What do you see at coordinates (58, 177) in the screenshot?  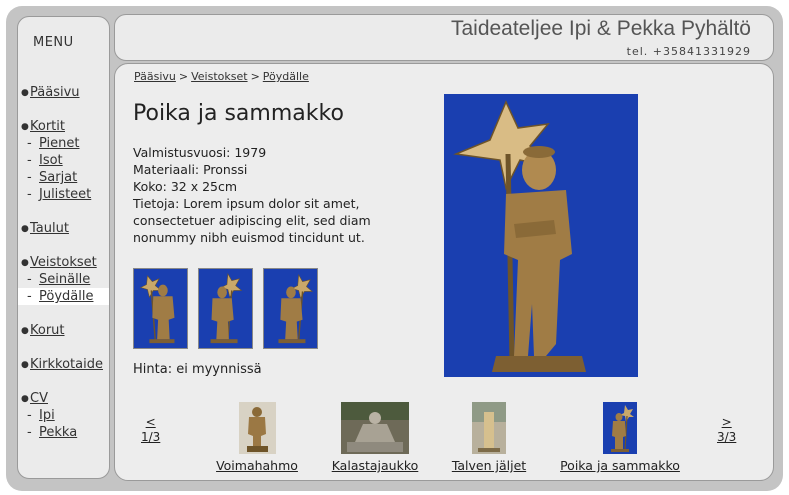 I see `sidebar-link: Sarjat` at bounding box center [58, 177].